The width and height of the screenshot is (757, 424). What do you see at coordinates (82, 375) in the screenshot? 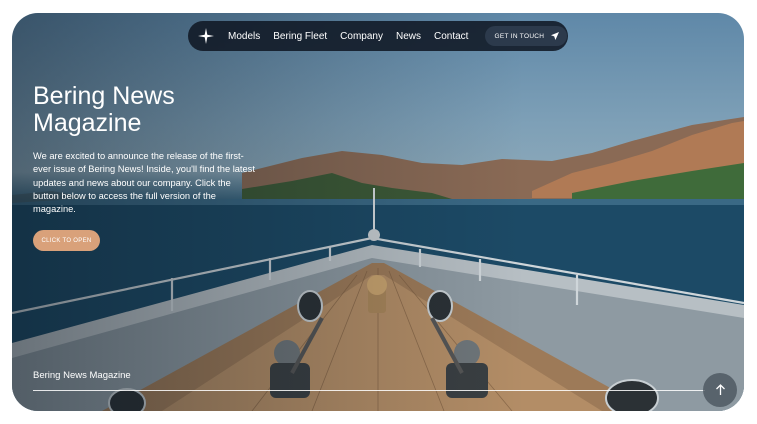
I see `bottom-caption: Bering News Magazine` at bounding box center [82, 375].